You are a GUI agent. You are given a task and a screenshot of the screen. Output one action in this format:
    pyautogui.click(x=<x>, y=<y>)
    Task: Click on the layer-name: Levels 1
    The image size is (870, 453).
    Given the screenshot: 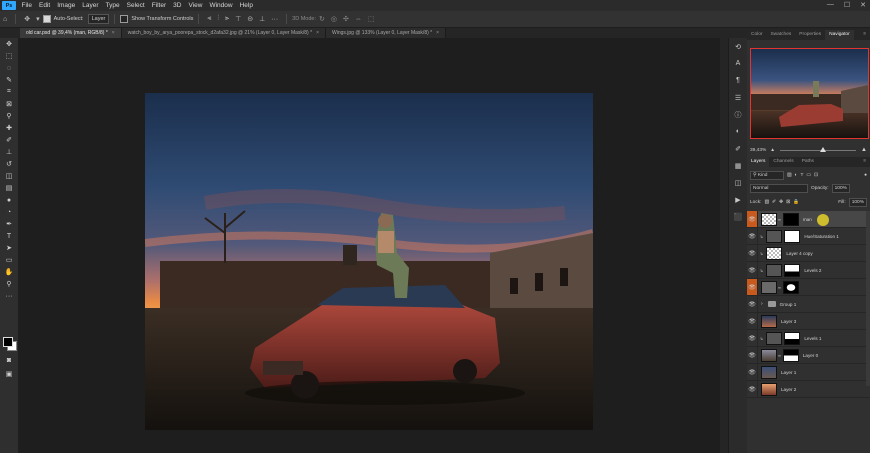 What is the action you would take?
    pyautogui.click(x=812, y=338)
    